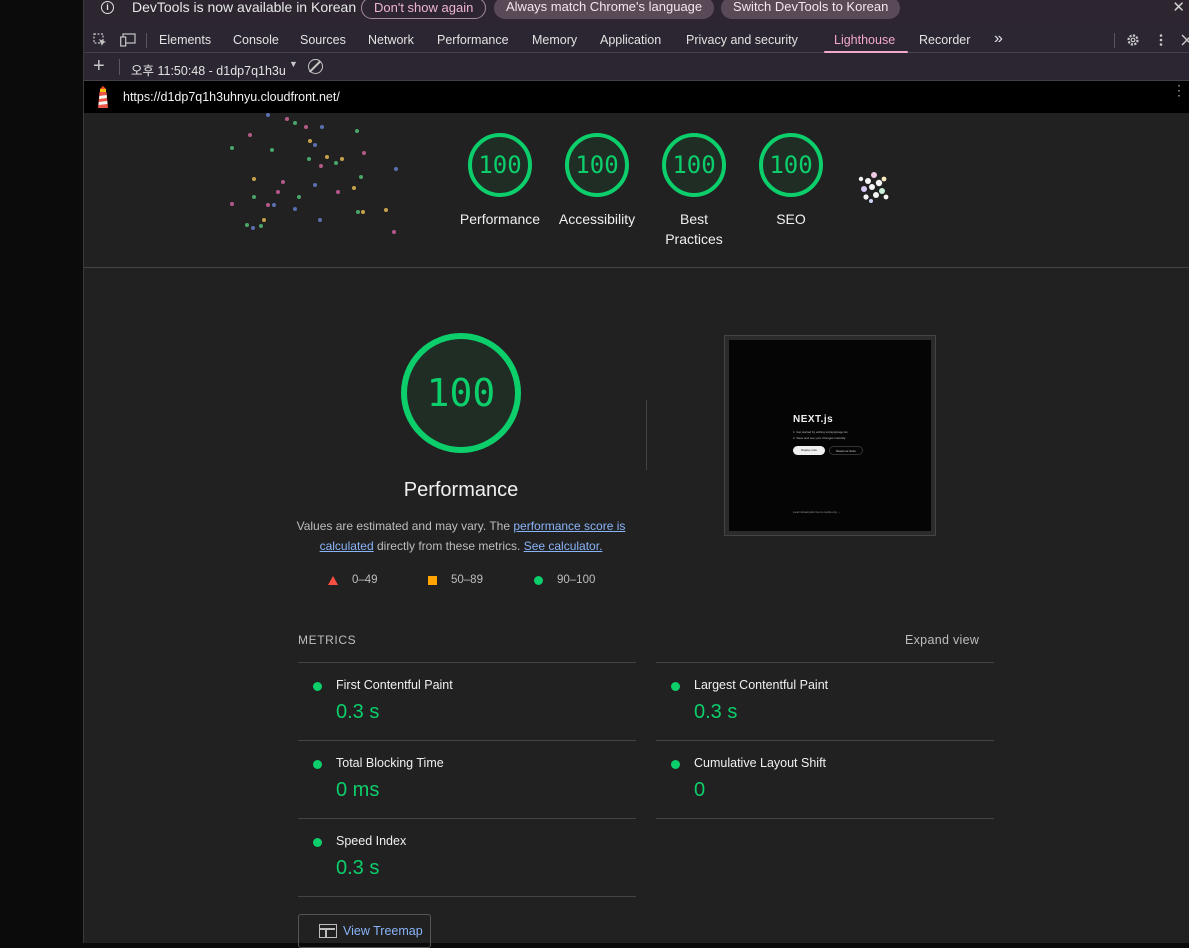  What do you see at coordinates (244, 7) in the screenshot?
I see `infobar-message: DevTools is now available in Korean` at bounding box center [244, 7].